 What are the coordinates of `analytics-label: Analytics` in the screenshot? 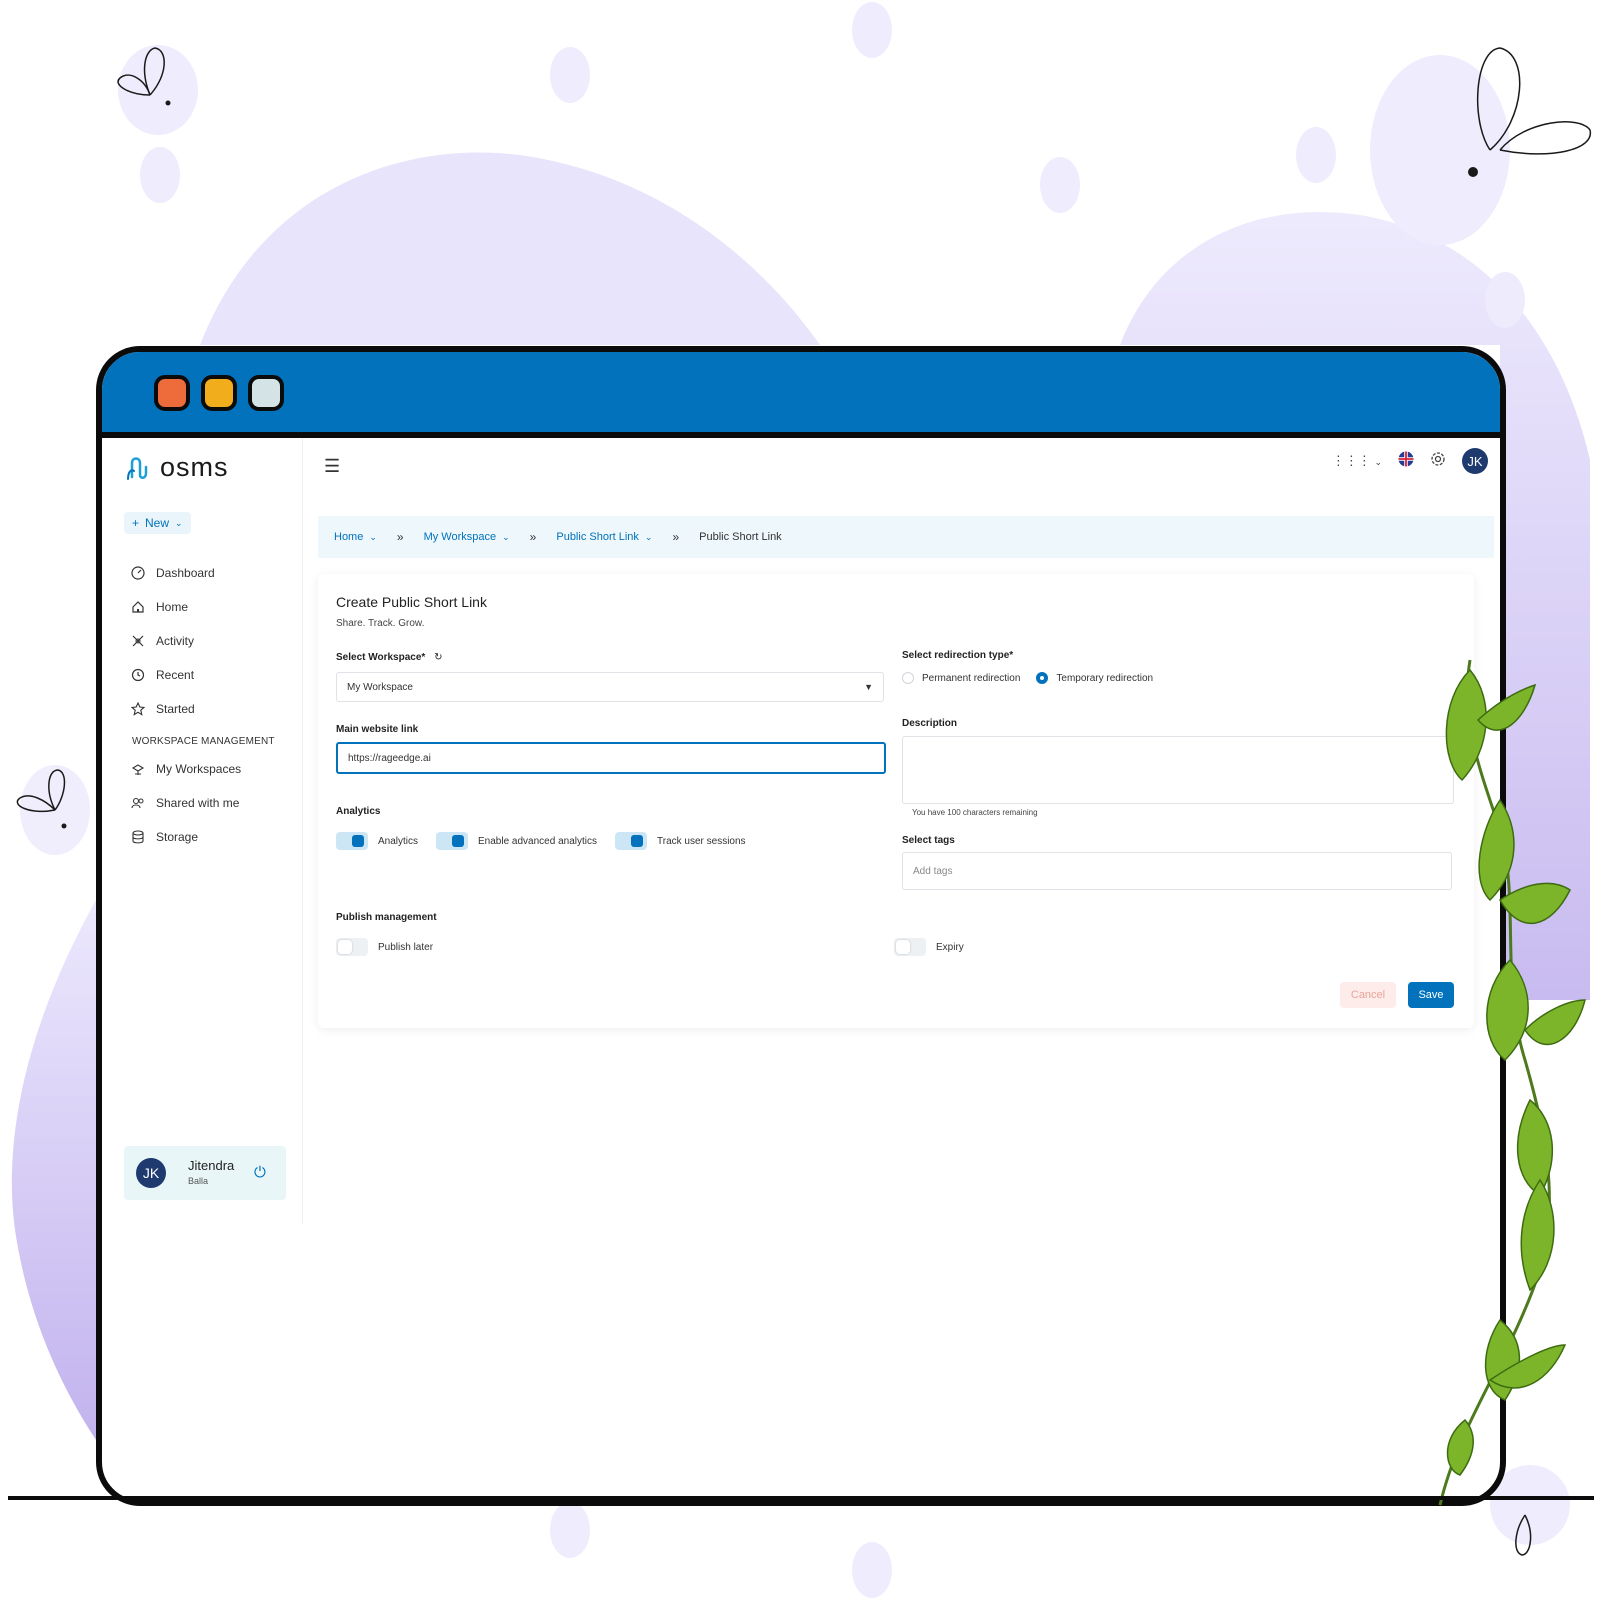 It's located at (358, 811).